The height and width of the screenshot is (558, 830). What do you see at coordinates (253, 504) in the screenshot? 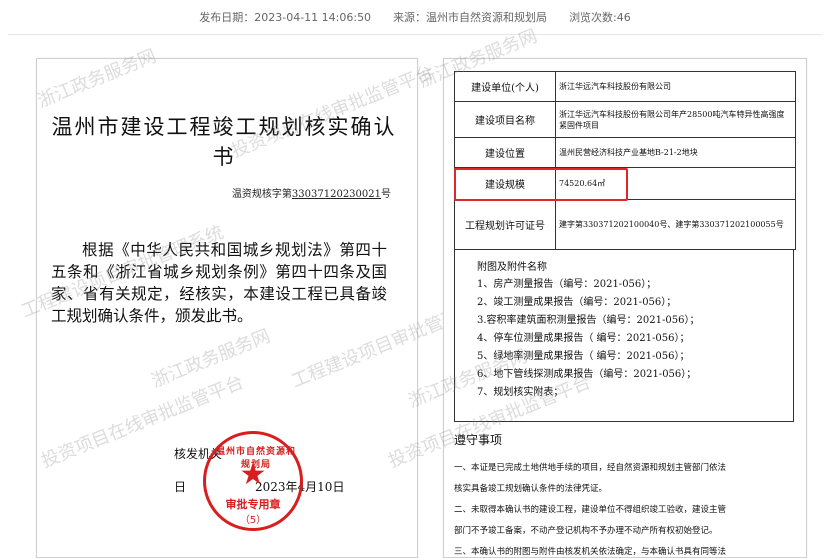
I see `seal-name: 审批专用章` at bounding box center [253, 504].